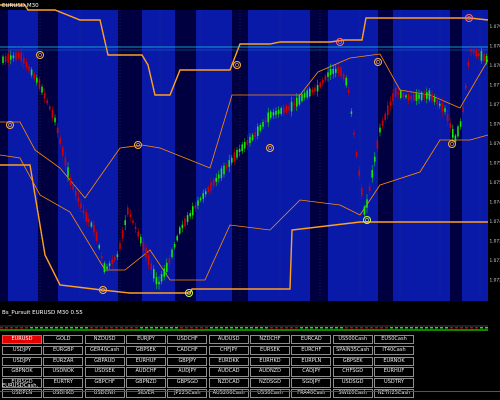  Describe the element at coordinates (146, 383) in the screenshot. I see `symbol-button-gbpnzd: GBPNZD` at that location.